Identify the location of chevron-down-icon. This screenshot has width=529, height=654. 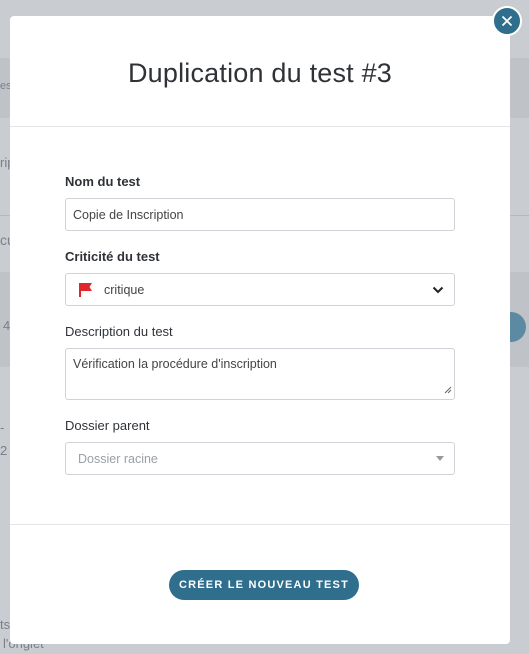
(438, 290).